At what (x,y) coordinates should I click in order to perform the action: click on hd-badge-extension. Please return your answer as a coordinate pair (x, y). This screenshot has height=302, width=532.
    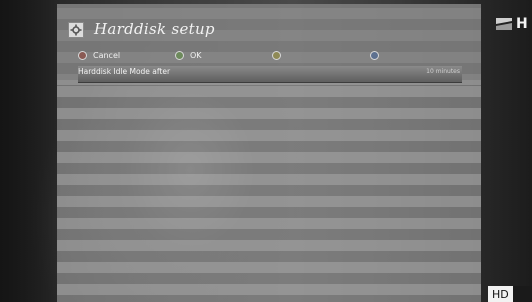
    Looking at the image, I should click on (522, 294).